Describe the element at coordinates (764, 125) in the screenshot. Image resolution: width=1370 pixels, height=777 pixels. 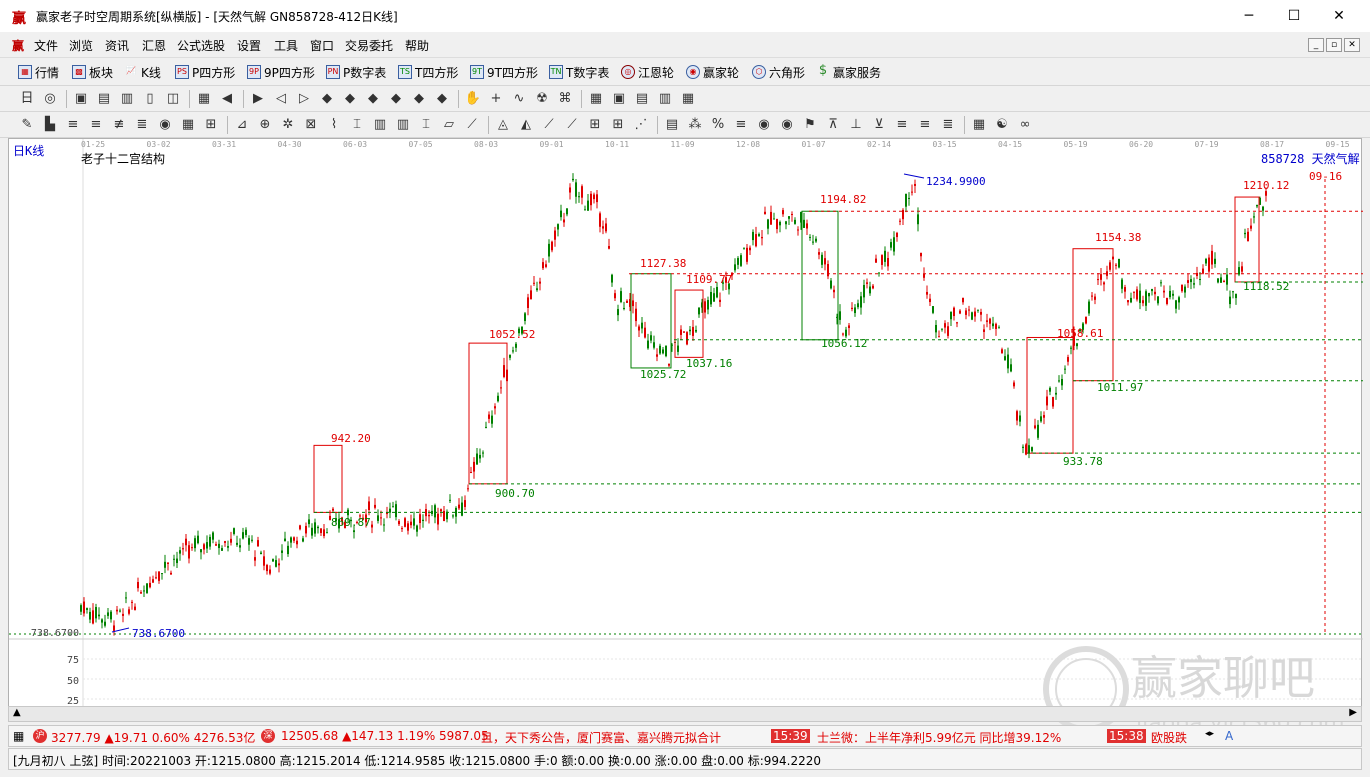
I see `draw-tool-31-icon: ◉` at that location.